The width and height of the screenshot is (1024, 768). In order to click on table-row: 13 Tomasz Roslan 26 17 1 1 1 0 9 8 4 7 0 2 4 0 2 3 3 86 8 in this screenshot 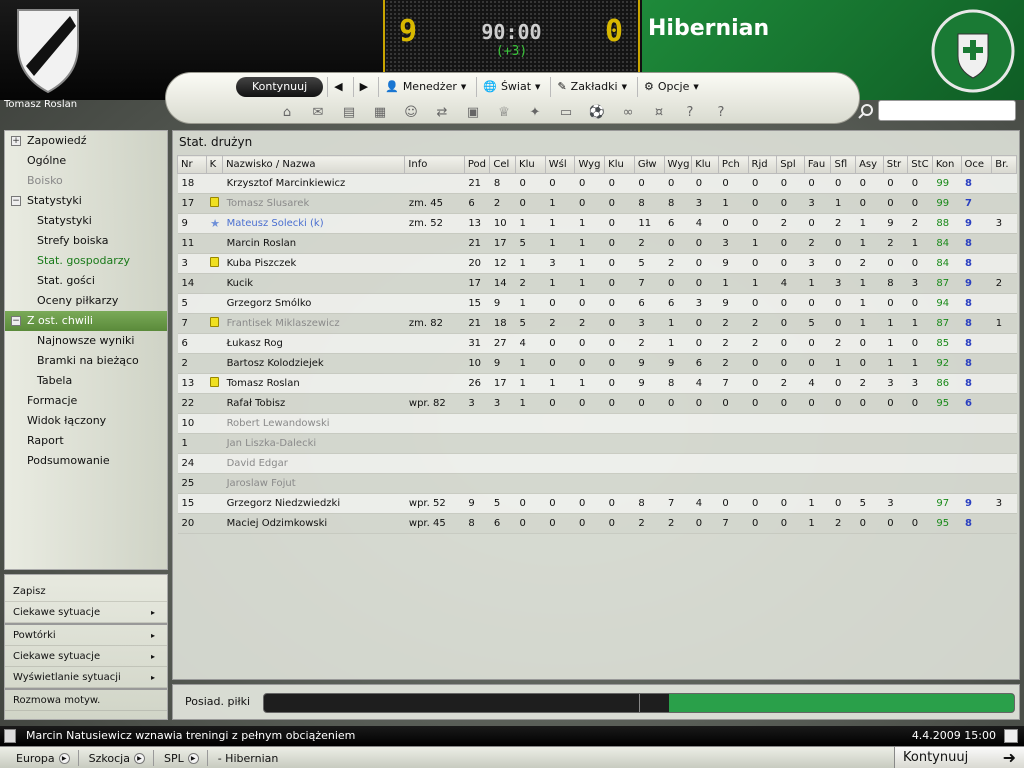, I will do `click(597, 383)`.